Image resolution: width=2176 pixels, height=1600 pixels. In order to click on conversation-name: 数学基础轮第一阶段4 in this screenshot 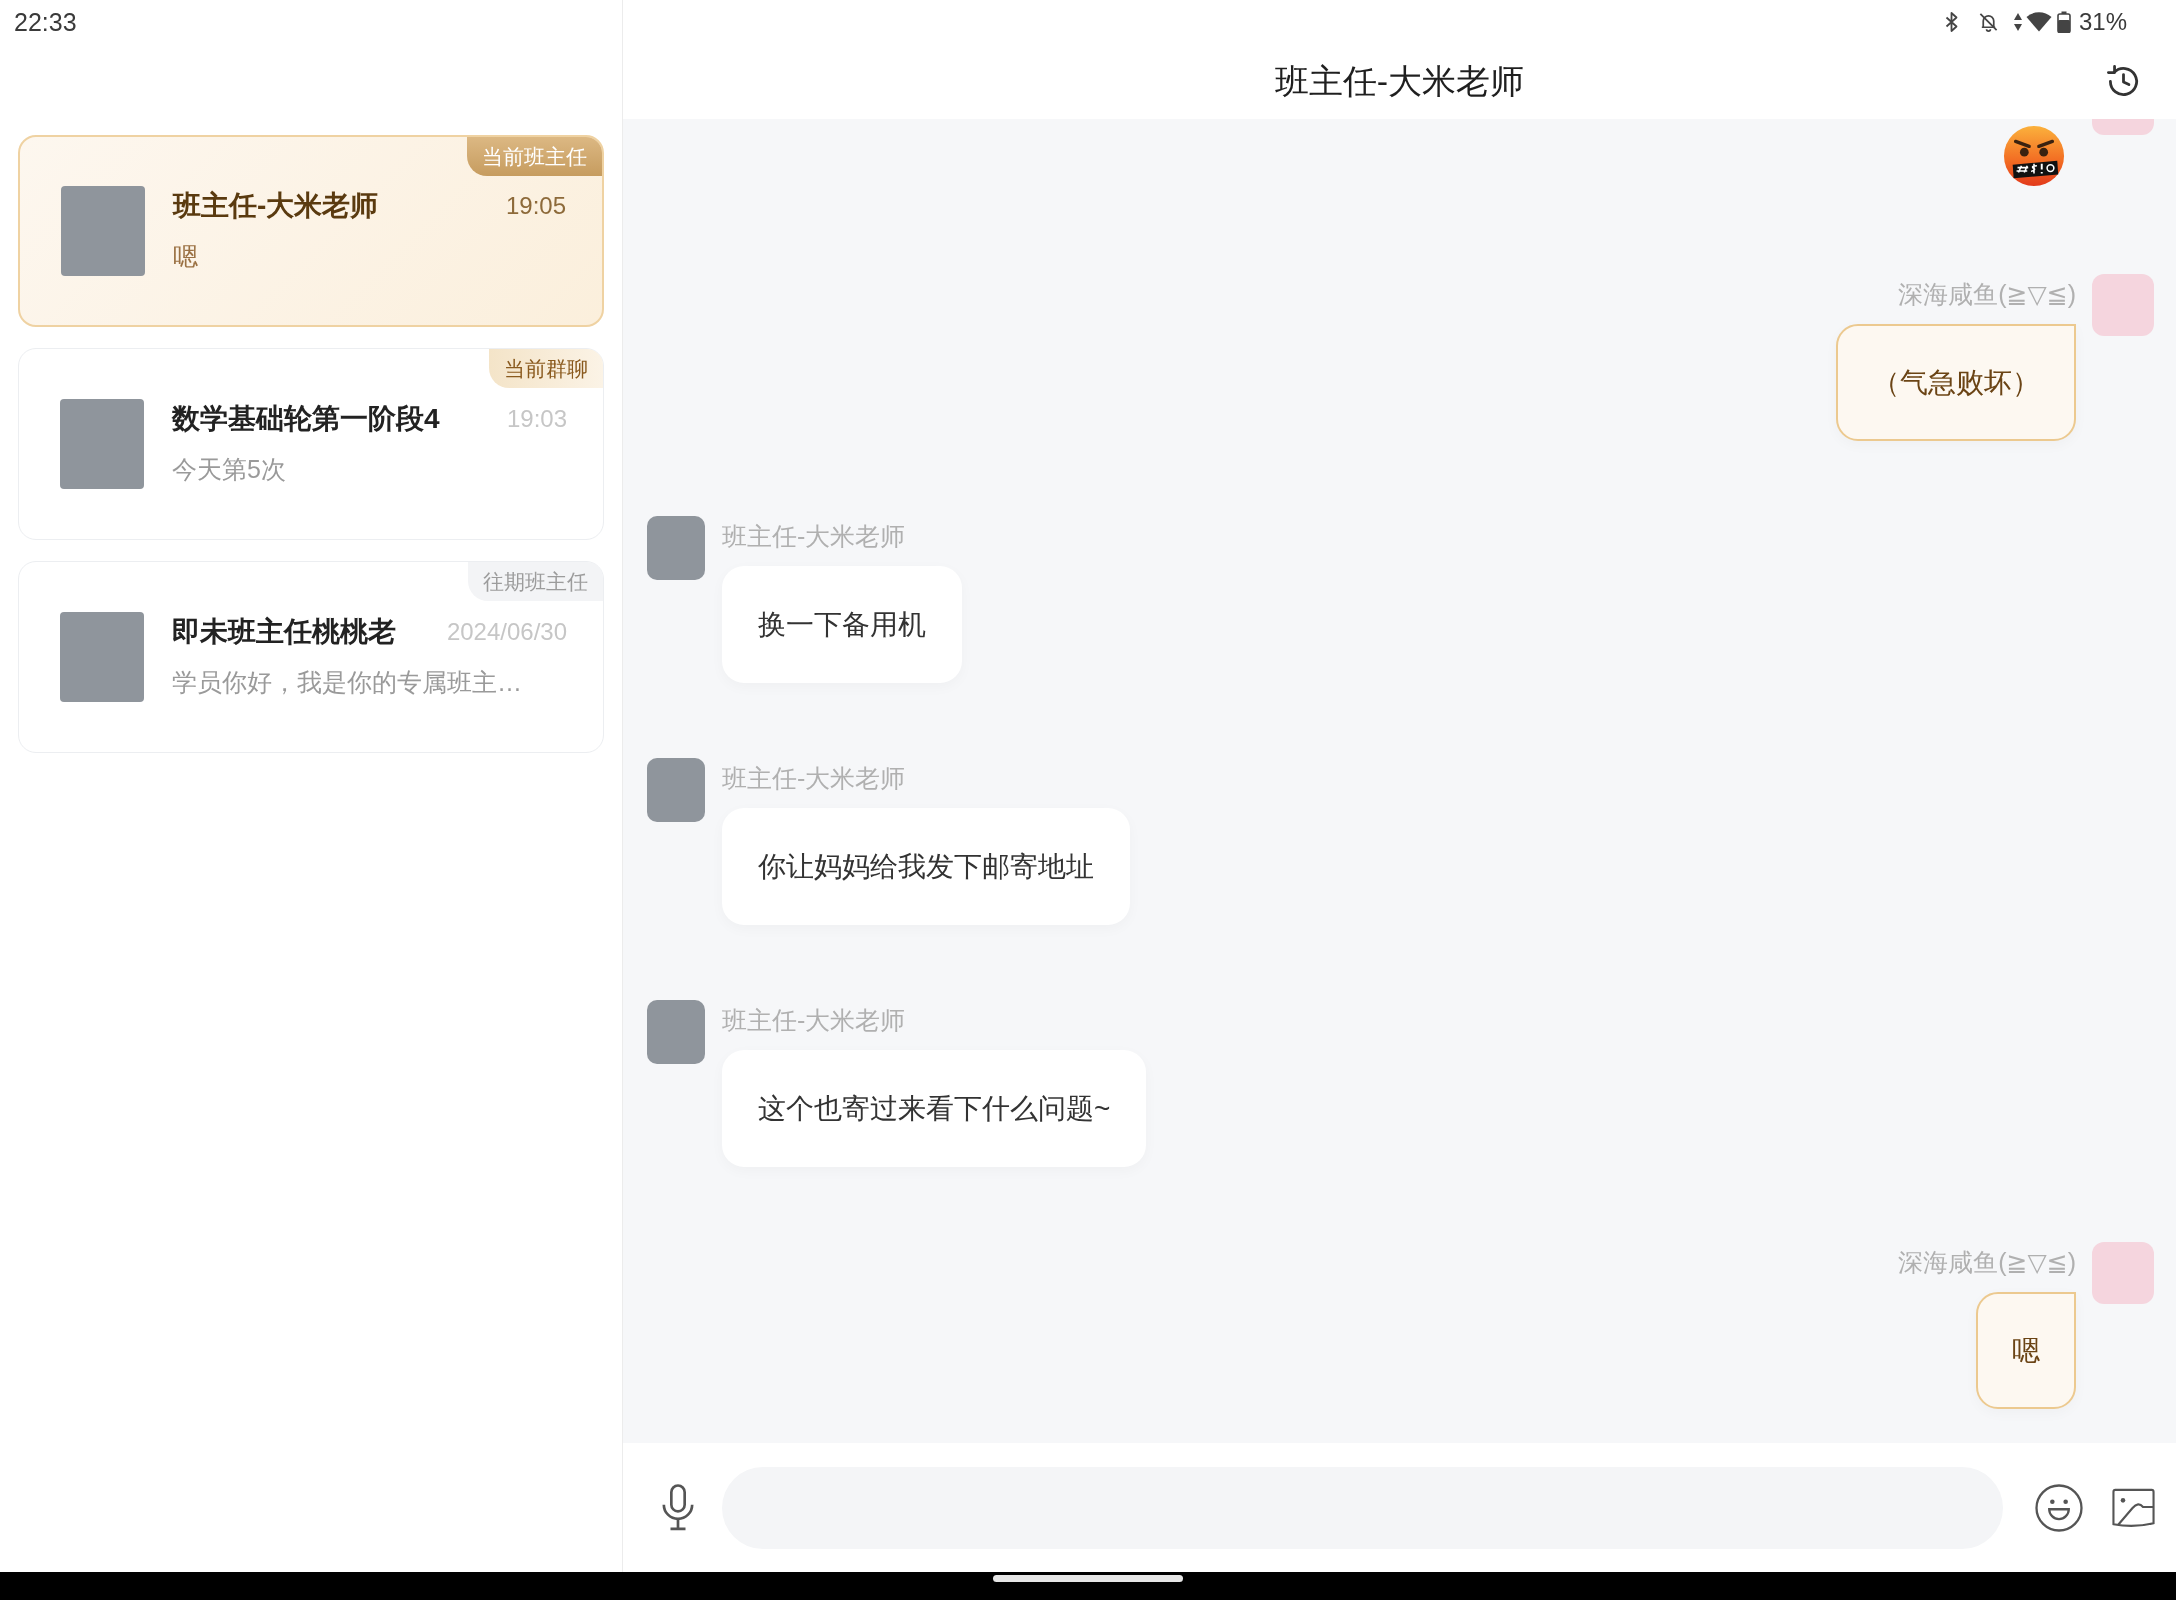, I will do `click(306, 419)`.